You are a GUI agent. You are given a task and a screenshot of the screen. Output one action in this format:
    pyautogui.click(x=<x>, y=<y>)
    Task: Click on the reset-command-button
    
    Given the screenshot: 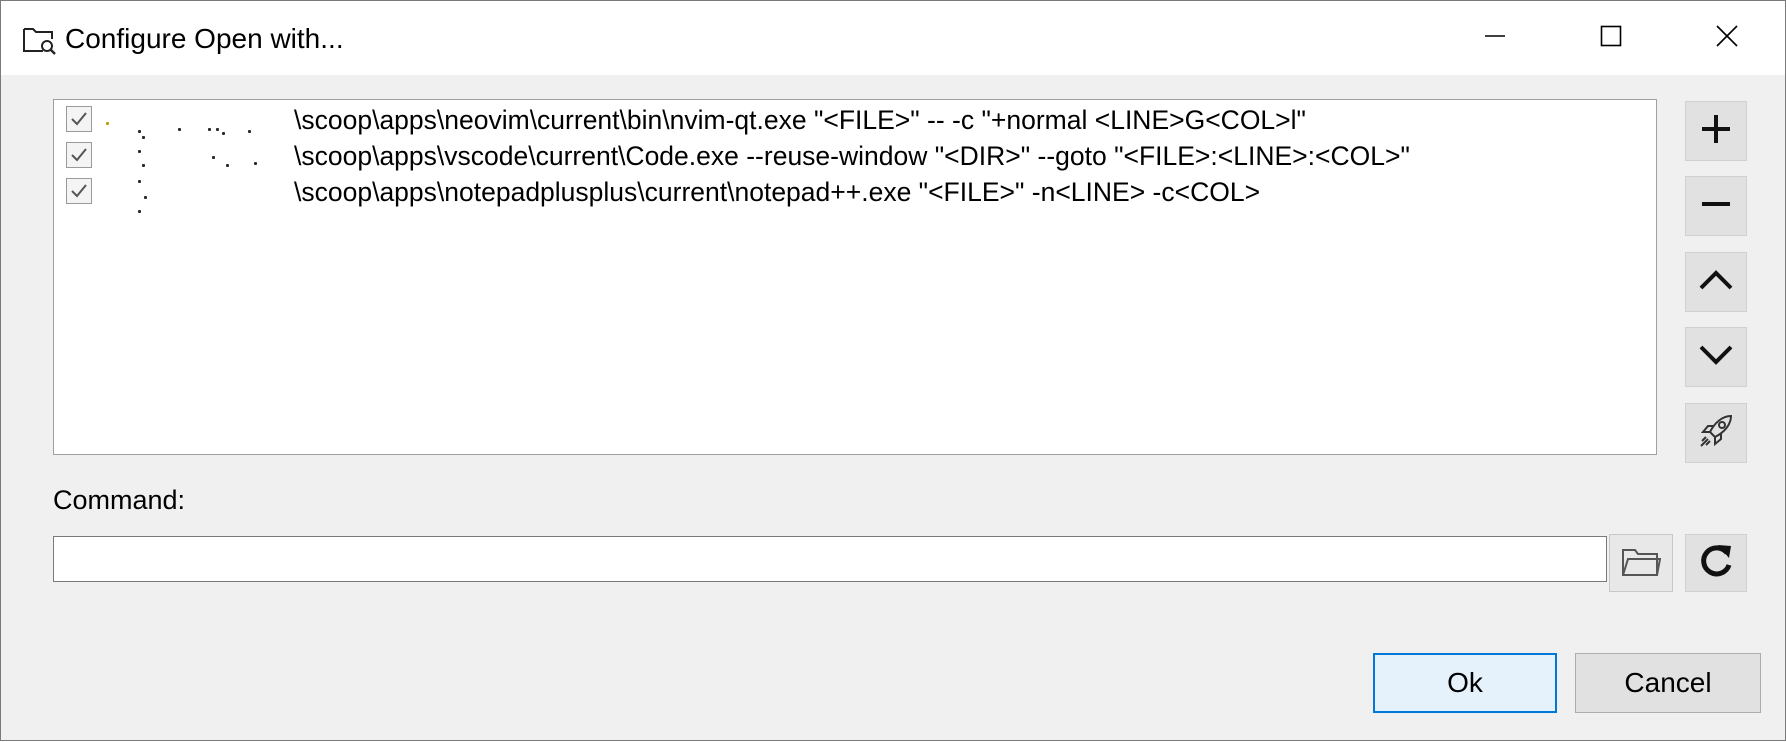 What is the action you would take?
    pyautogui.click(x=1716, y=563)
    